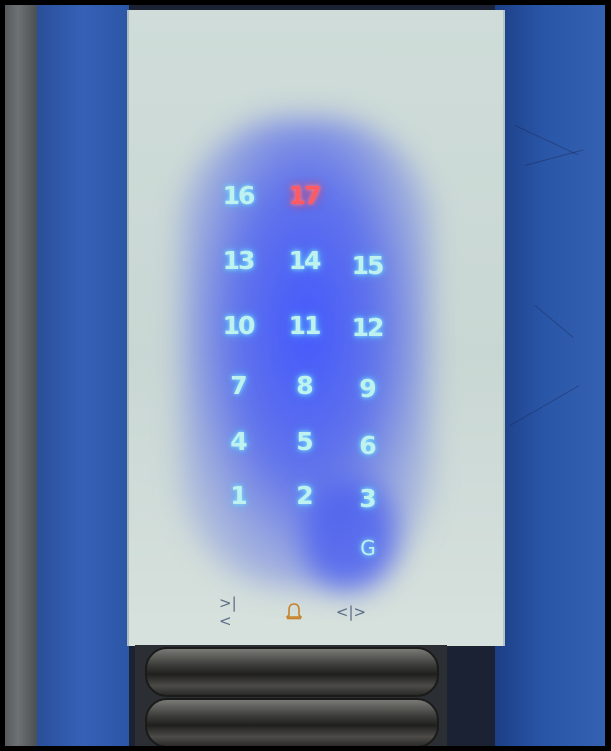  I want to click on floor-button-17: 17, so click(304, 195).